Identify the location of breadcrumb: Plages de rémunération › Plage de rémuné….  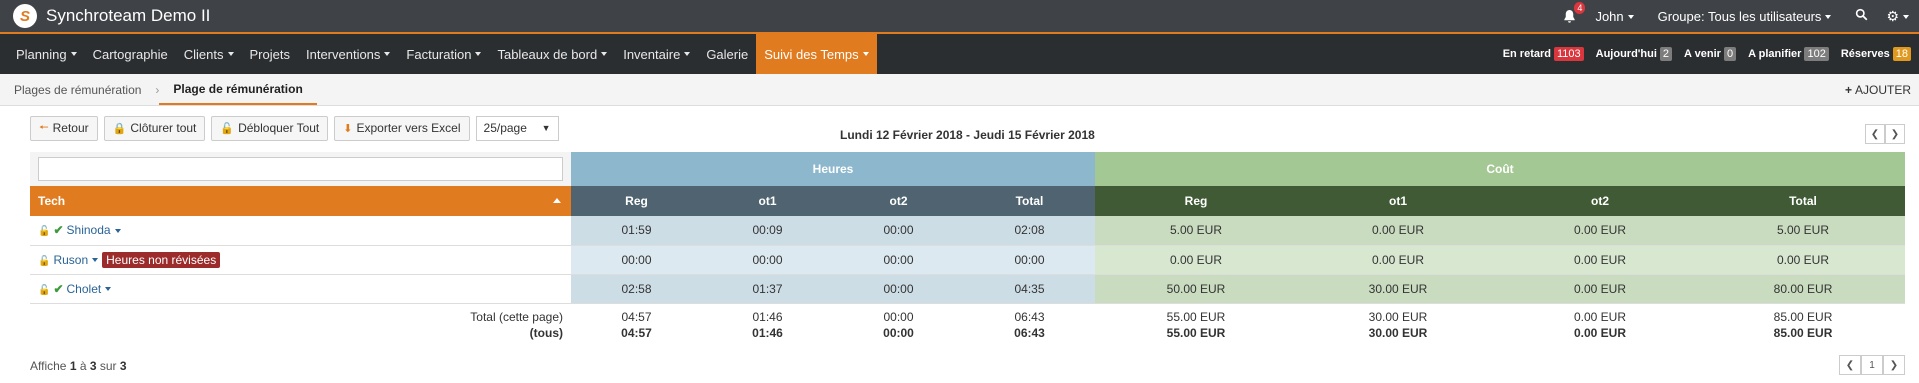
(959, 90).